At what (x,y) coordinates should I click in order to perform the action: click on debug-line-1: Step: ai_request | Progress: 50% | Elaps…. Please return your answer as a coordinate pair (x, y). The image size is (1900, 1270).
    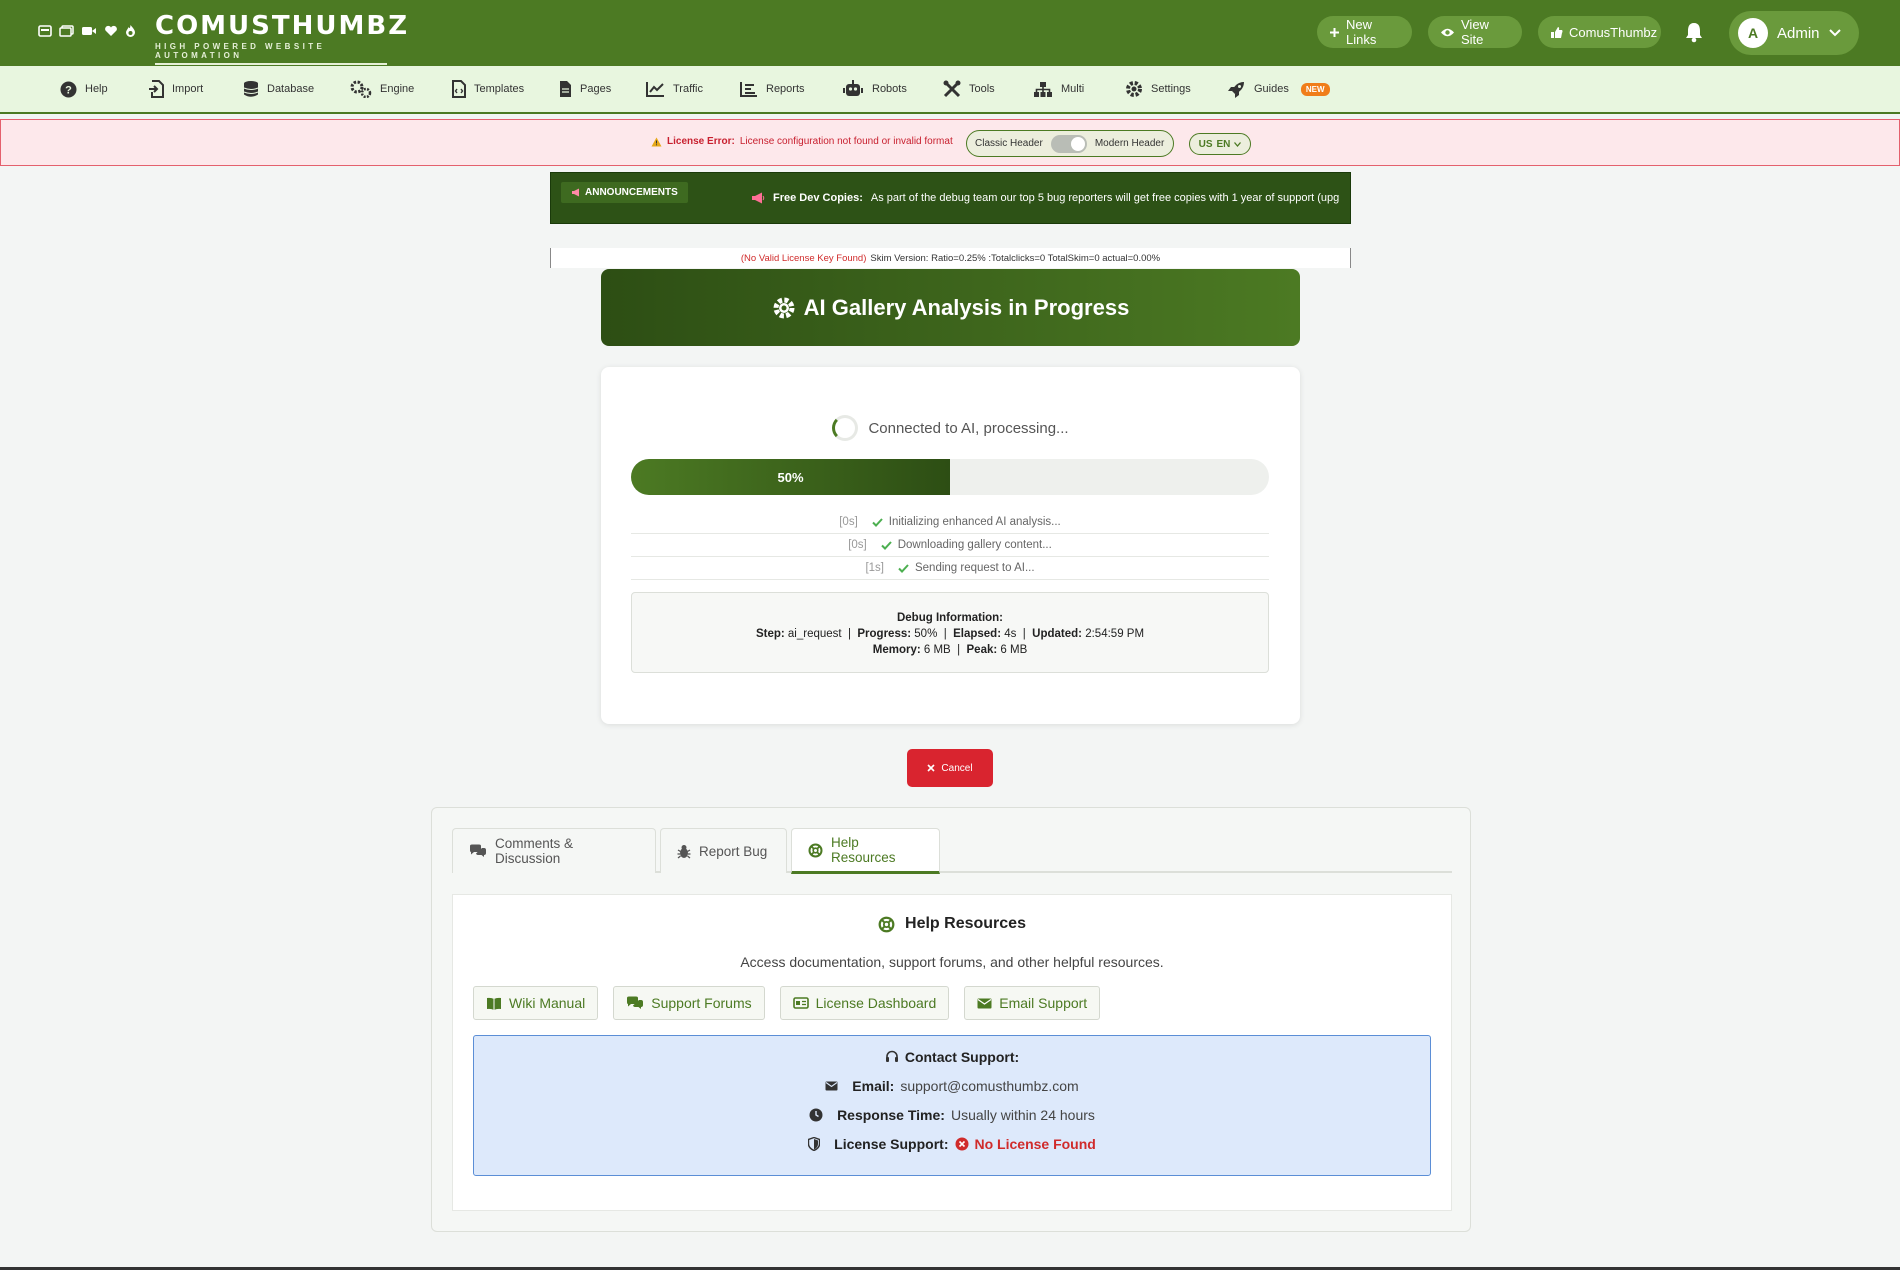
    Looking at the image, I should click on (950, 634).